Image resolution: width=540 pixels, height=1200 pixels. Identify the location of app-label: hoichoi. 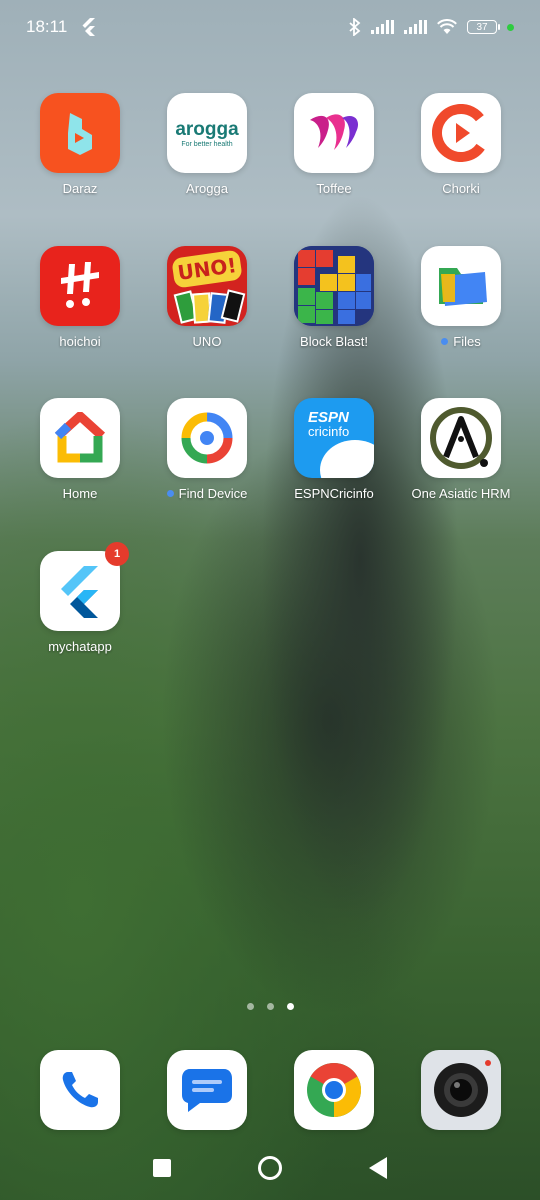
(80, 341).